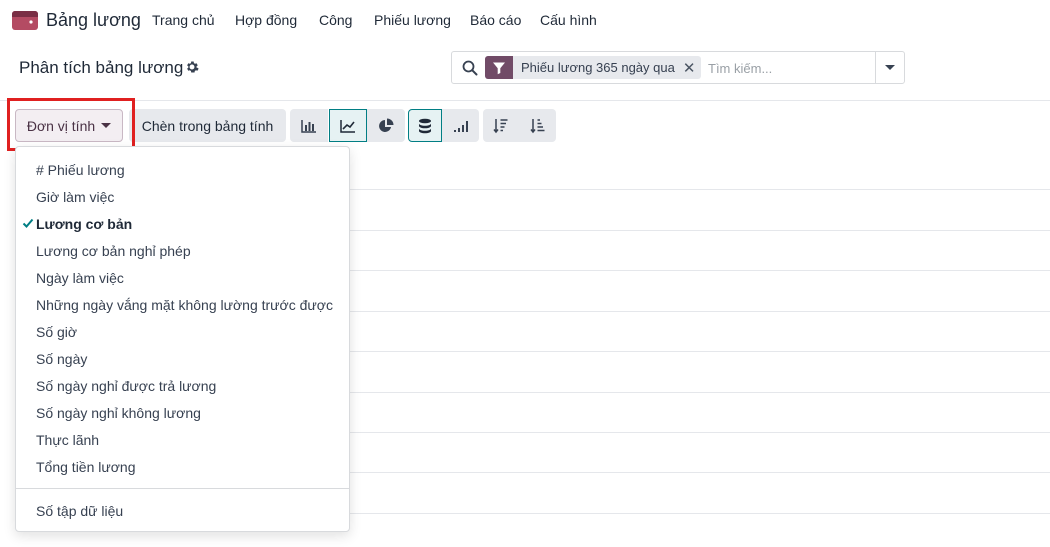 This screenshot has width=1050, height=547. Describe the element at coordinates (412, 20) in the screenshot. I see `nav-item-payslips: Phiếu lương` at that location.